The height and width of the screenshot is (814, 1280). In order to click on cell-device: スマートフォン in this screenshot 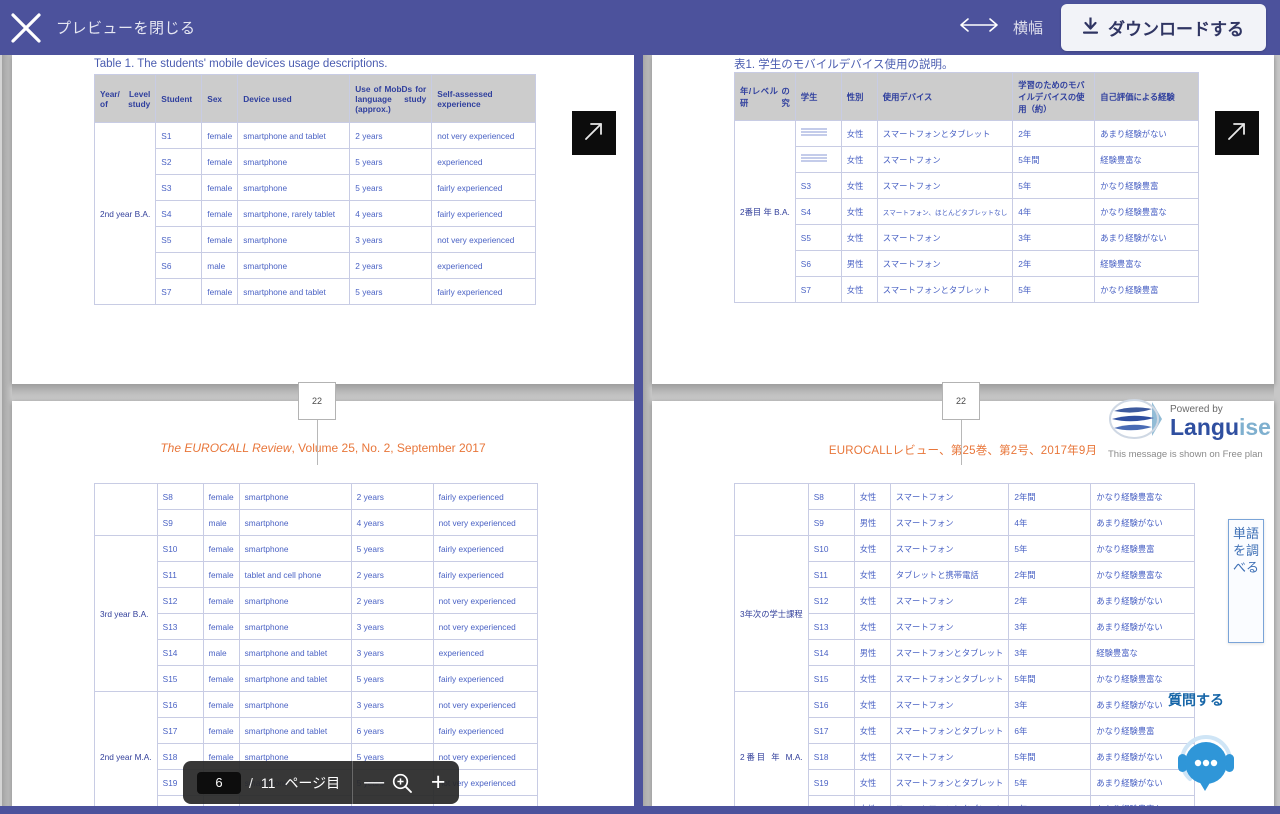, I will do `click(945, 237)`.